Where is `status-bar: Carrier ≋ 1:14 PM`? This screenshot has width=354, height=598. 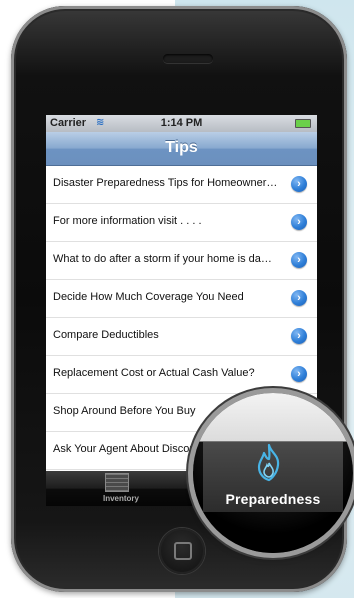
status-bar: Carrier ≋ 1:14 PM is located at coordinates (181, 123).